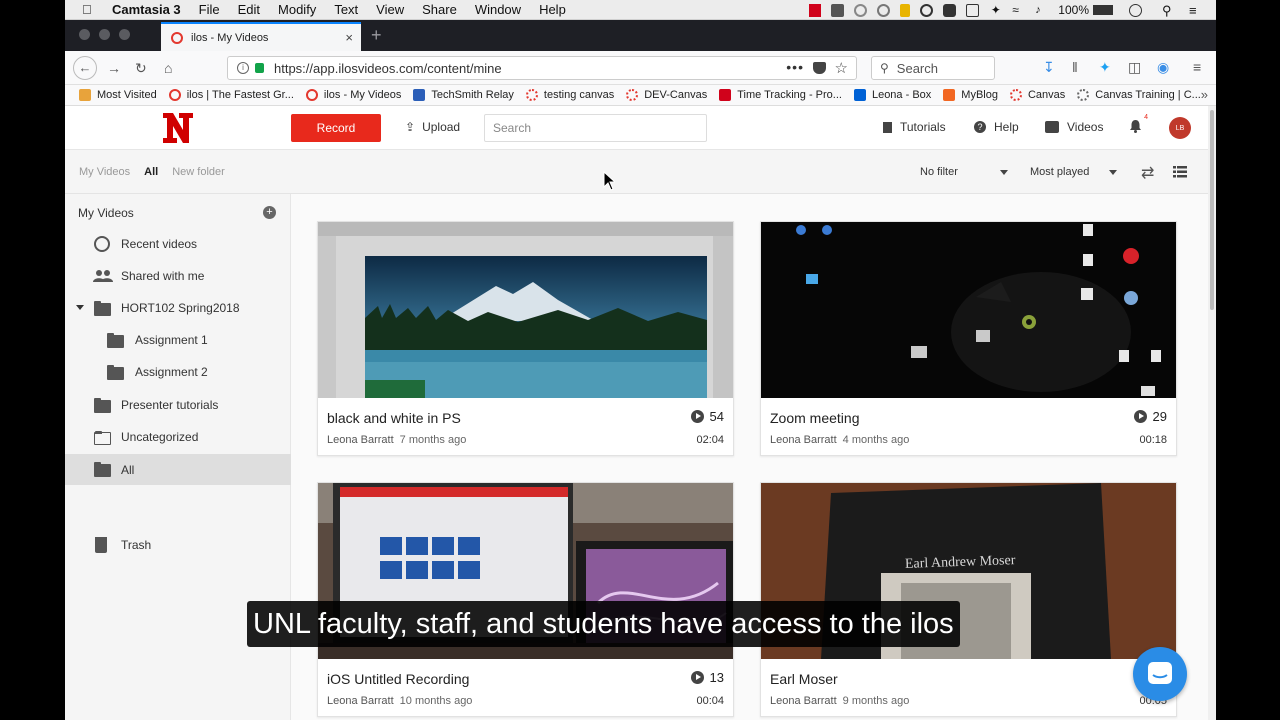 This screenshot has height=720, width=1280. What do you see at coordinates (498, 9) in the screenshot?
I see `menu-window: Window` at bounding box center [498, 9].